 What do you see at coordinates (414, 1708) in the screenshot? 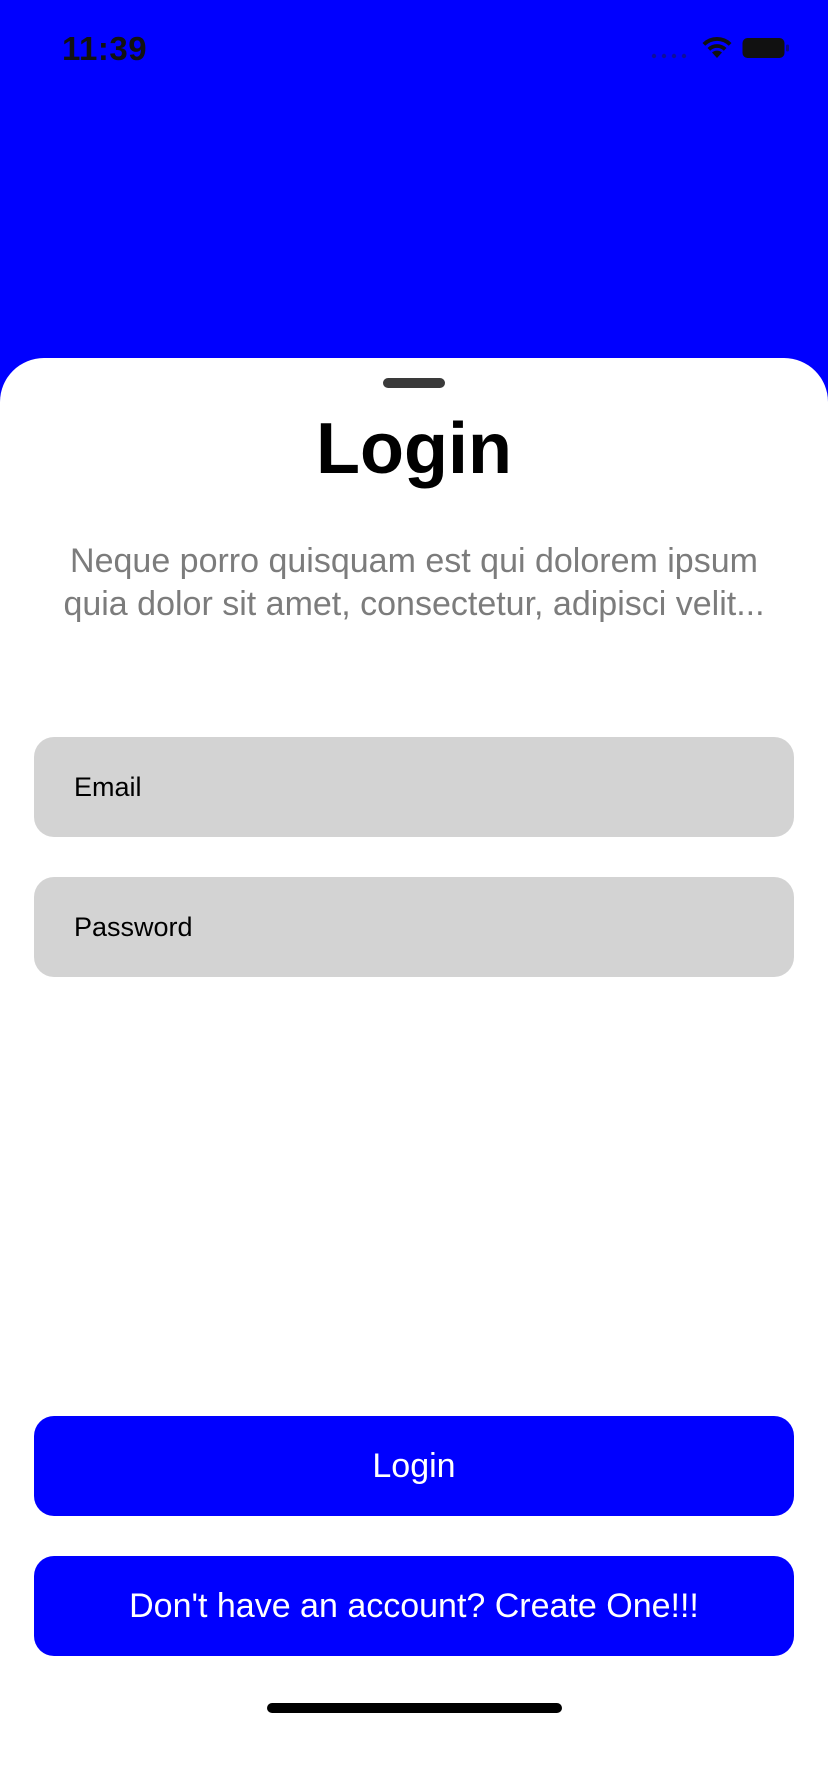
I see `home-indicator` at bounding box center [414, 1708].